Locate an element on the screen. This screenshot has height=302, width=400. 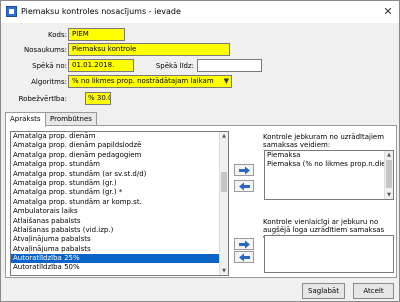
save-button: Saglabāt is located at coordinates (323, 291).